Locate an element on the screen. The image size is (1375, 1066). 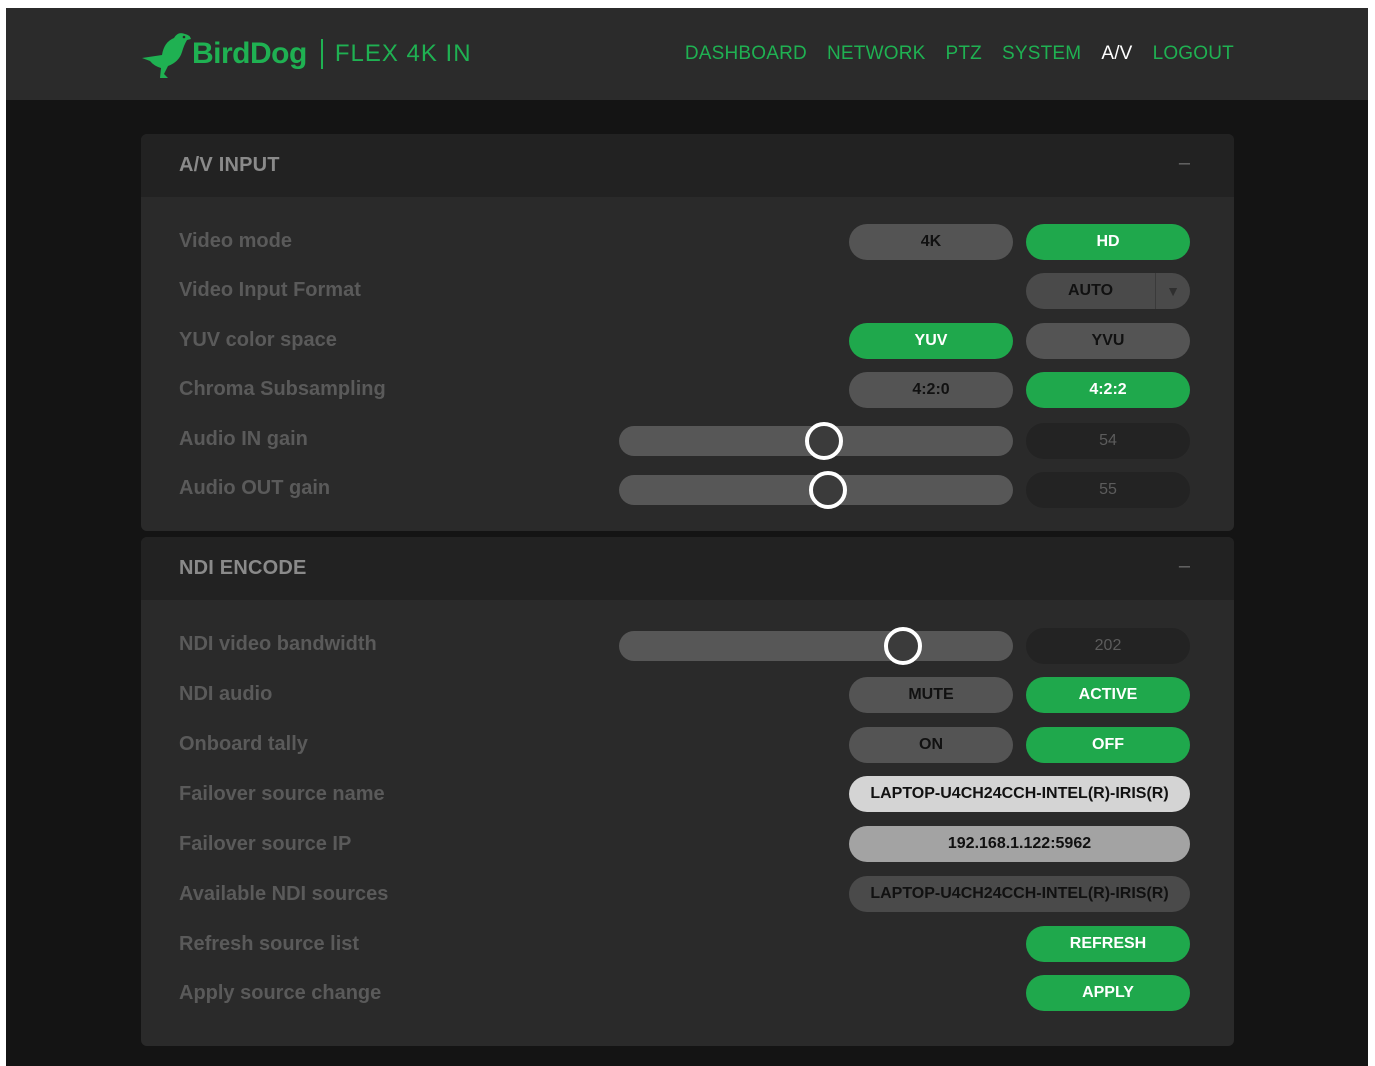
apply-source-change-label: Apply source change is located at coordinates (280, 993).